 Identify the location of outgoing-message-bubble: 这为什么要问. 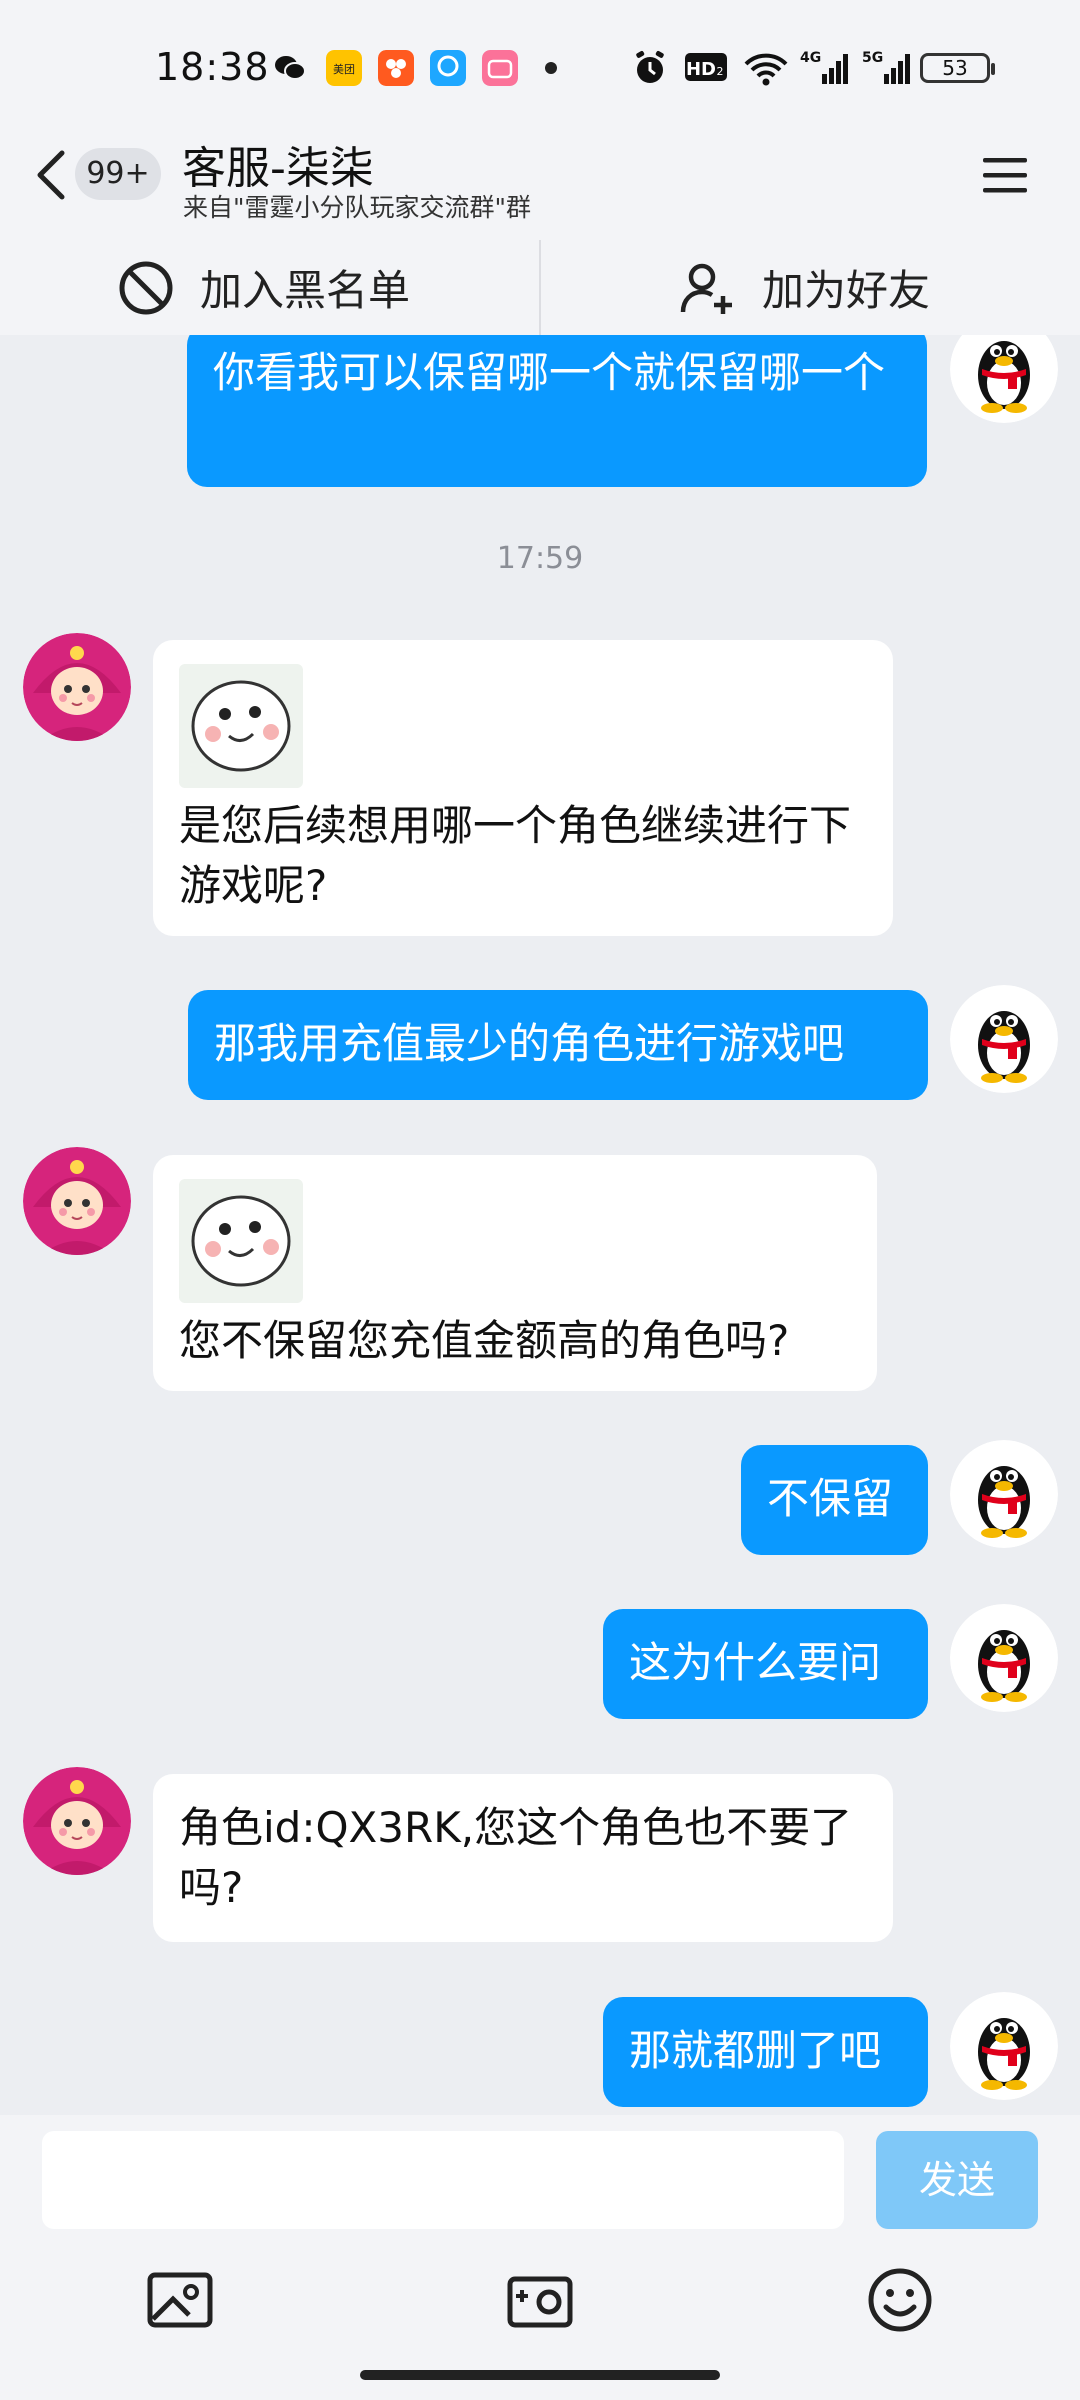
(765, 1664).